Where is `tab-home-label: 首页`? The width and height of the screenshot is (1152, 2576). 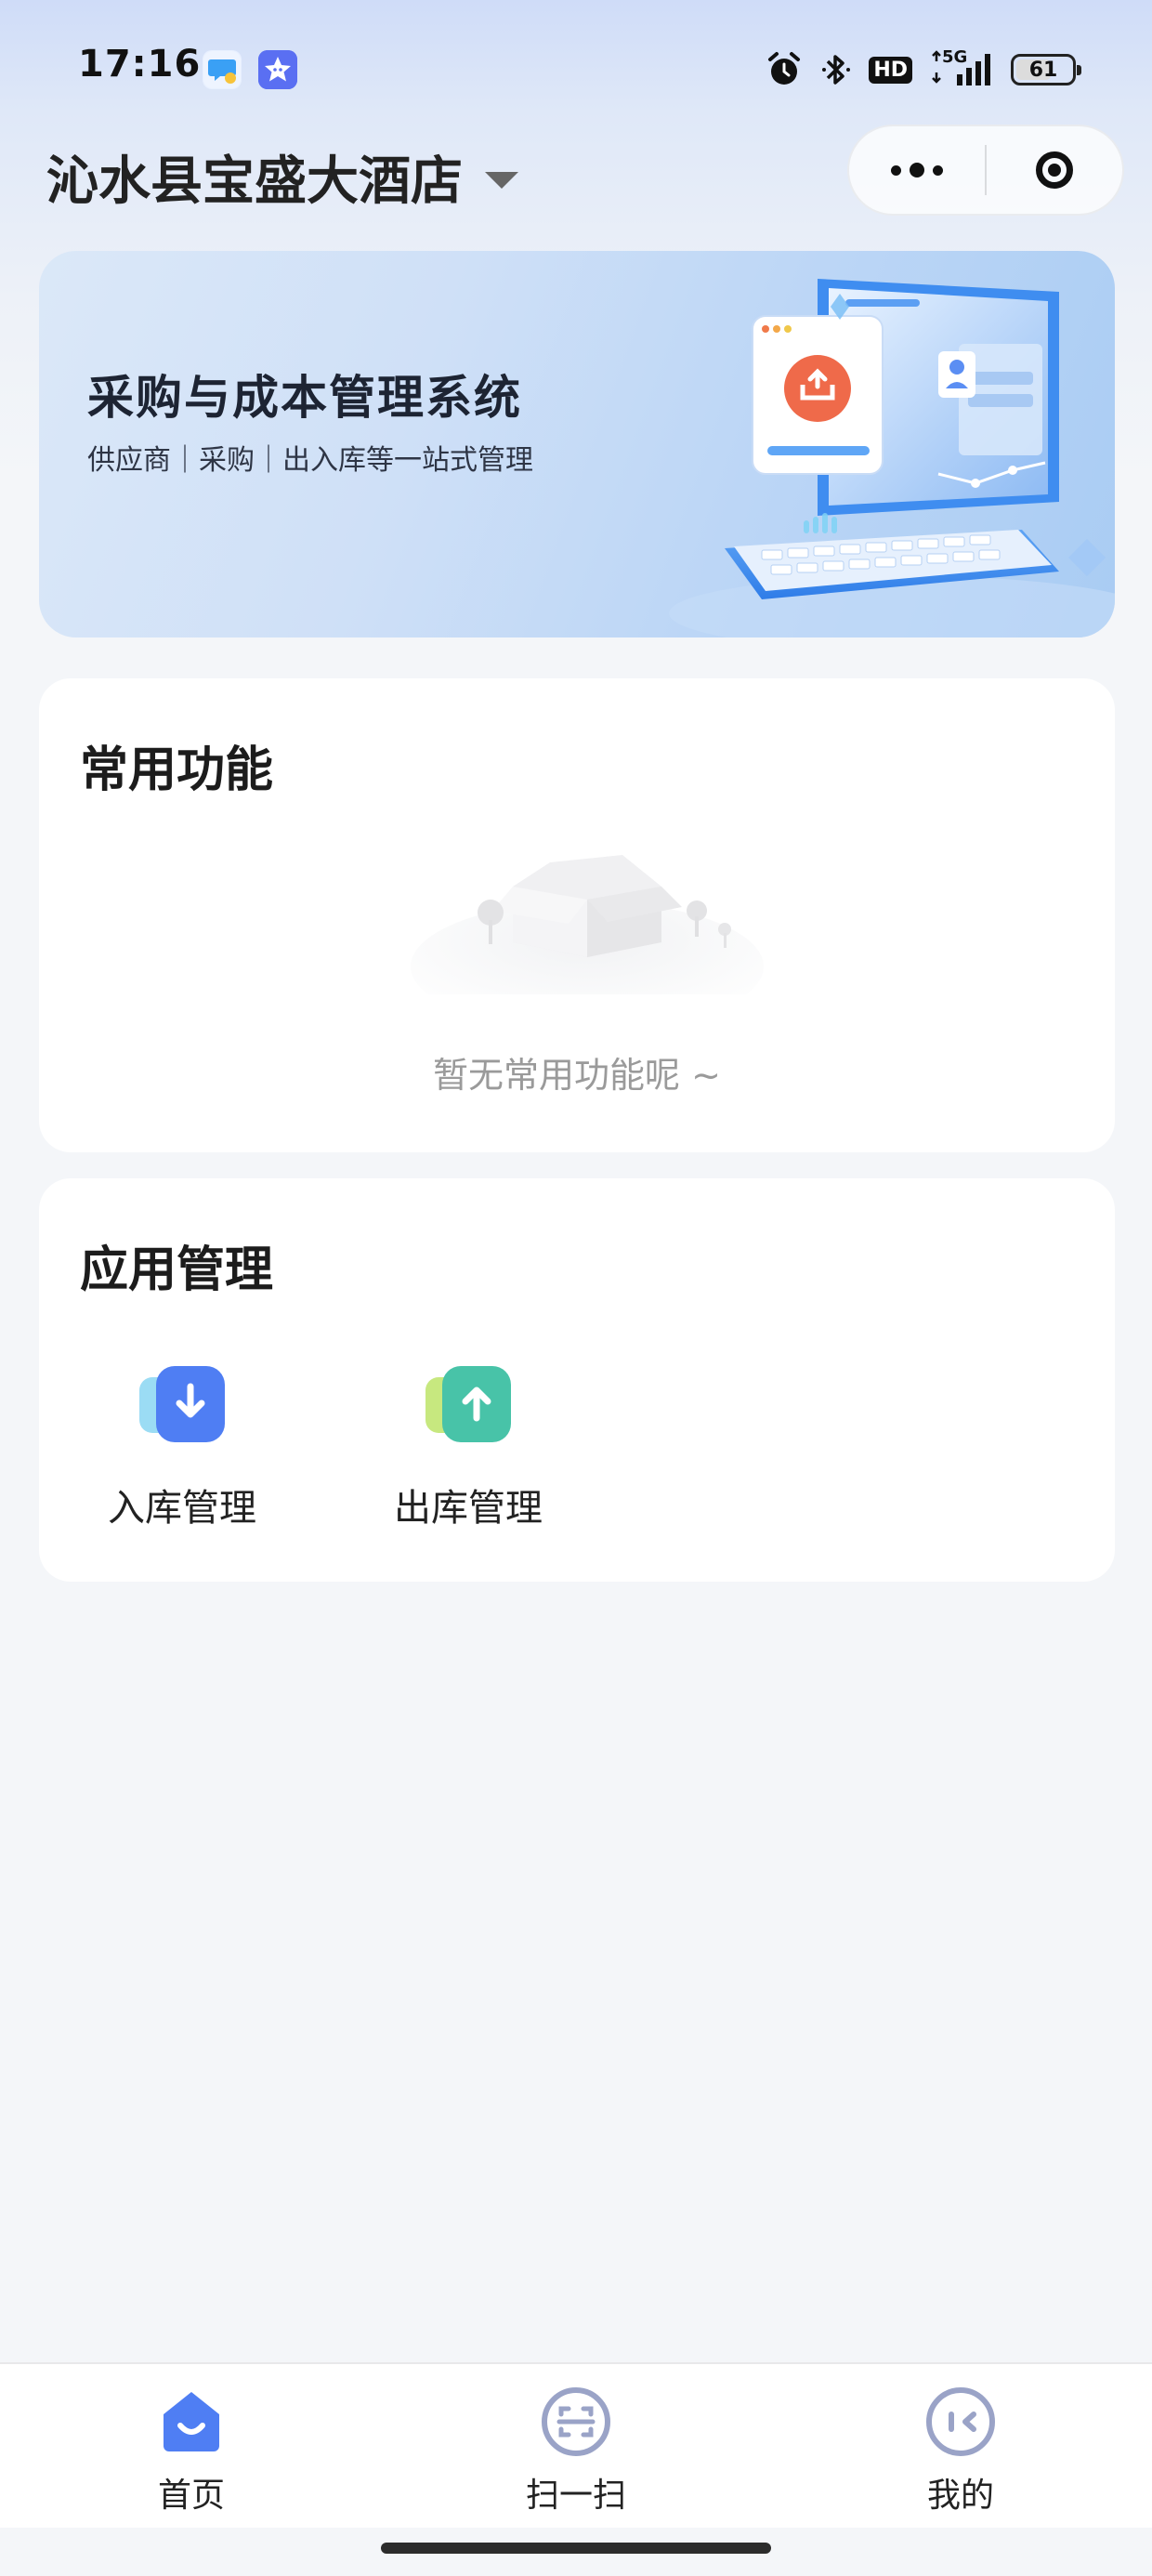 tab-home-label: 首页 is located at coordinates (191, 2496).